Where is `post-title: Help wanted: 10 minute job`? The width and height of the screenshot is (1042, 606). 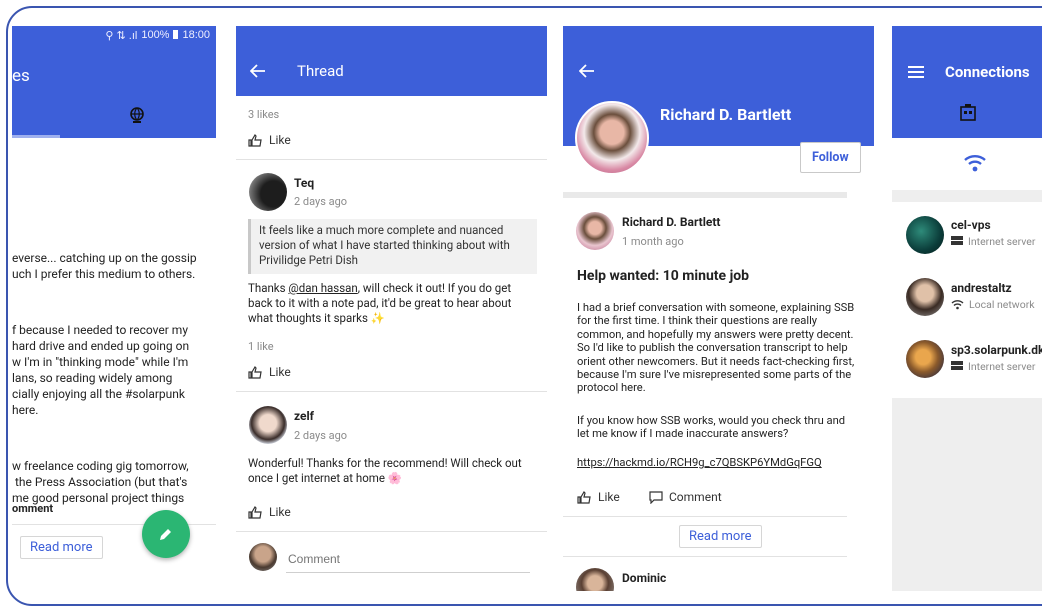 post-title: Help wanted: 10 minute job is located at coordinates (663, 276).